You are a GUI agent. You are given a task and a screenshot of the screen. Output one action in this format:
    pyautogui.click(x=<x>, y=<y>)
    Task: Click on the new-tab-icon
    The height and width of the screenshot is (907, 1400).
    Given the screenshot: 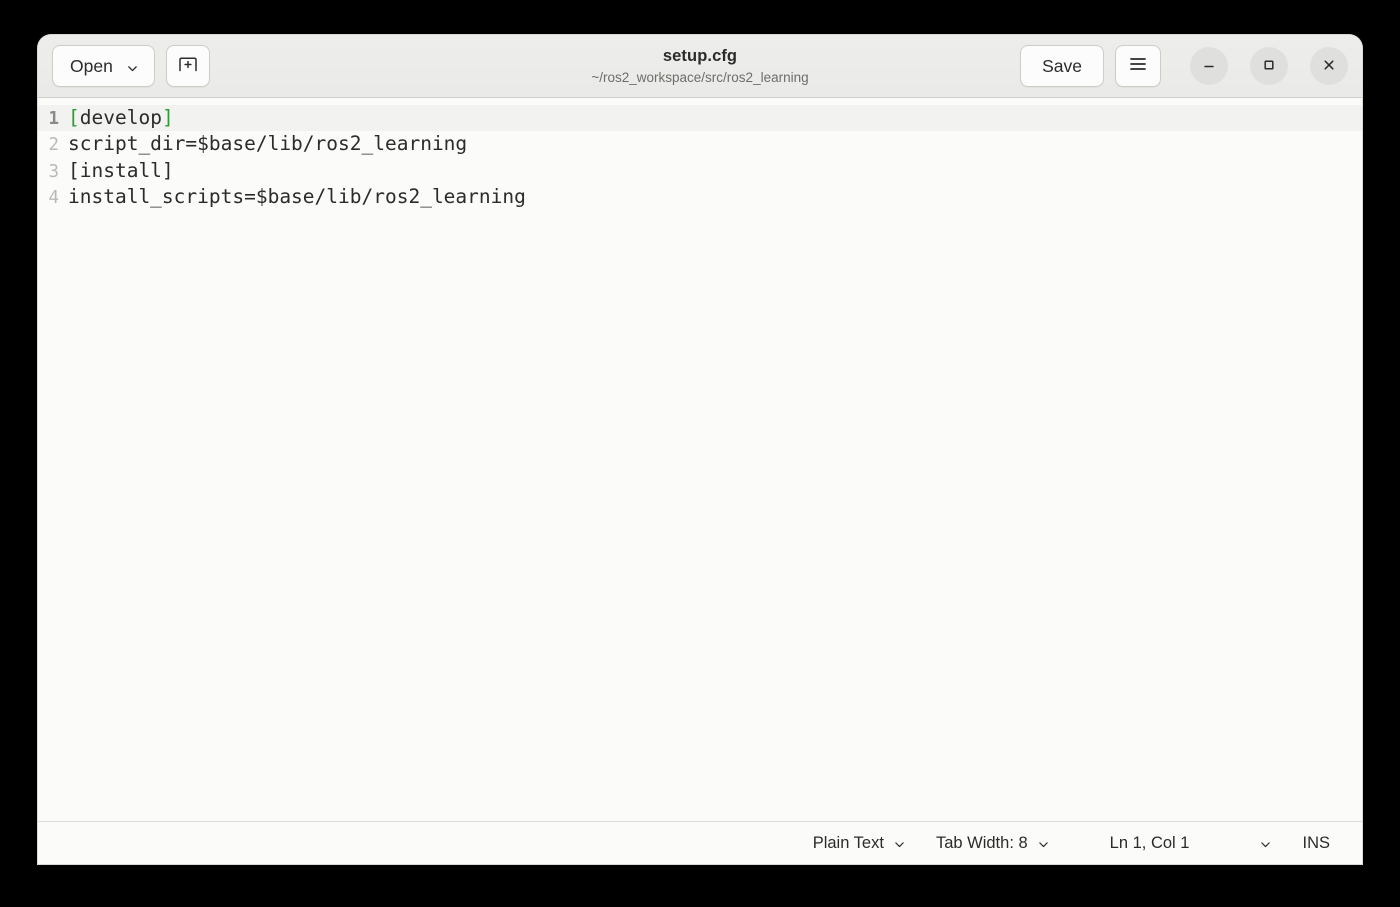 What is the action you would take?
    pyautogui.click(x=188, y=66)
    